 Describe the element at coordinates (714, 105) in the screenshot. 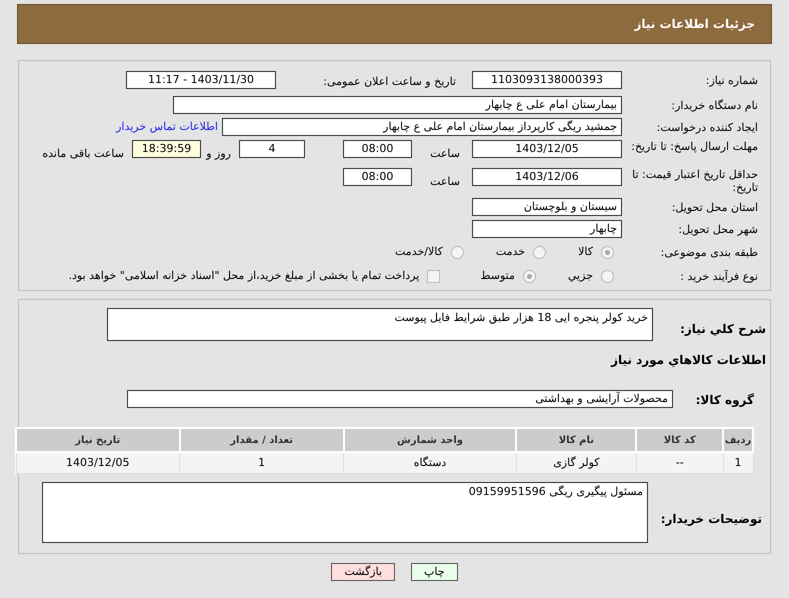

I see `field-label: نام دستگاه خریدار:` at that location.